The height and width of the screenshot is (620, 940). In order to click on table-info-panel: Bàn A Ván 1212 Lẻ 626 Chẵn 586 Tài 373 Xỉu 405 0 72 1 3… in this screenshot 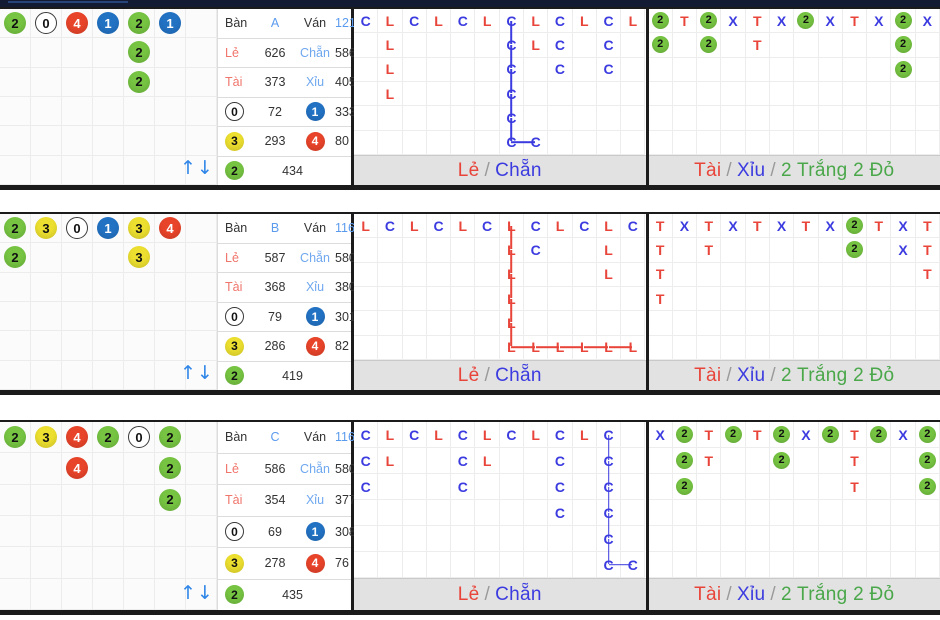, I will do `click(290, 97)`.